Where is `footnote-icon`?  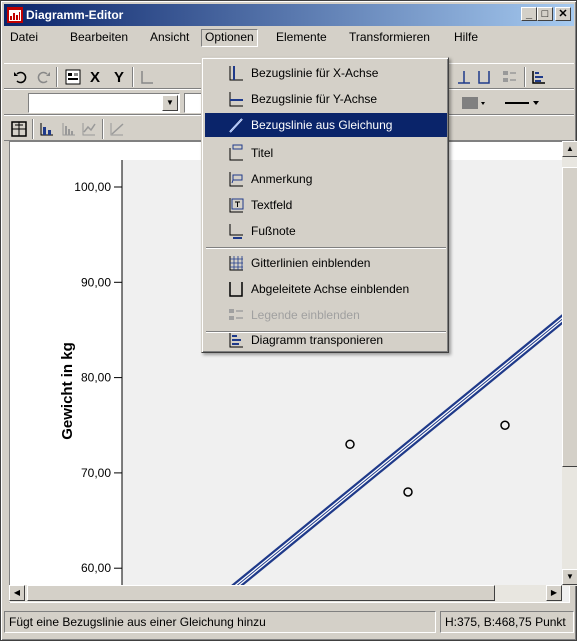
footnote-icon is located at coordinates (236, 231).